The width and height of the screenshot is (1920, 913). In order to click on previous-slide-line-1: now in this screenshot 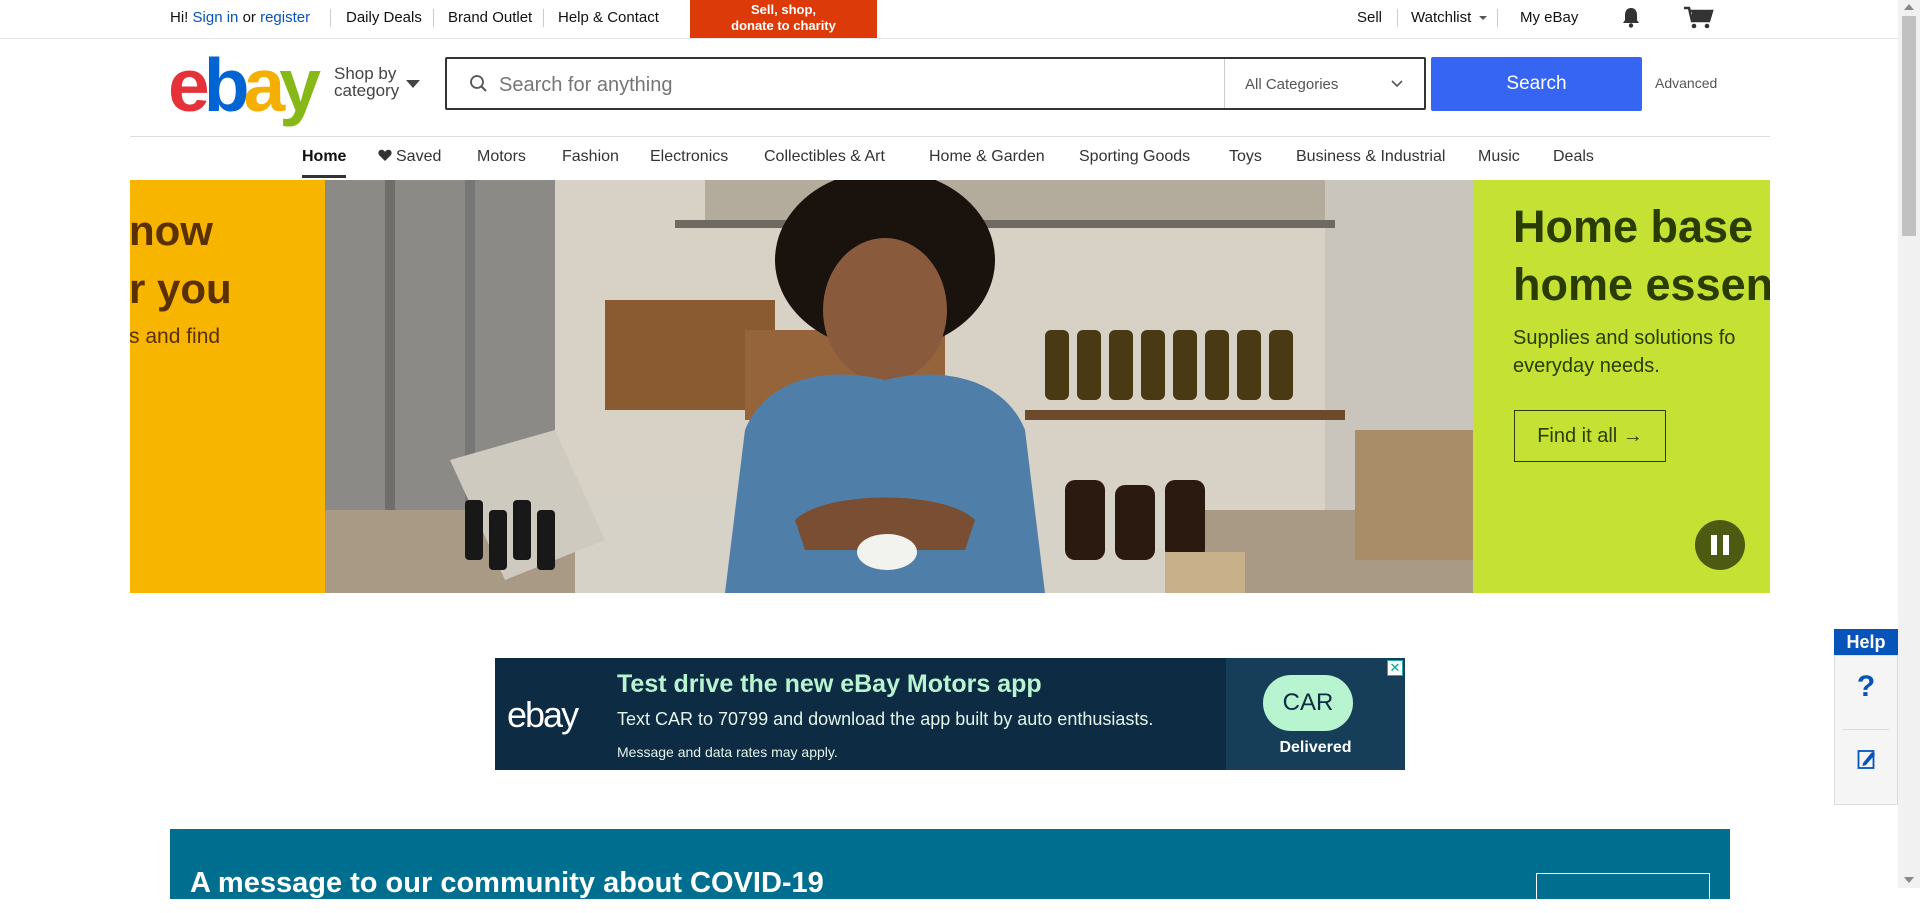, I will do `click(171, 230)`.